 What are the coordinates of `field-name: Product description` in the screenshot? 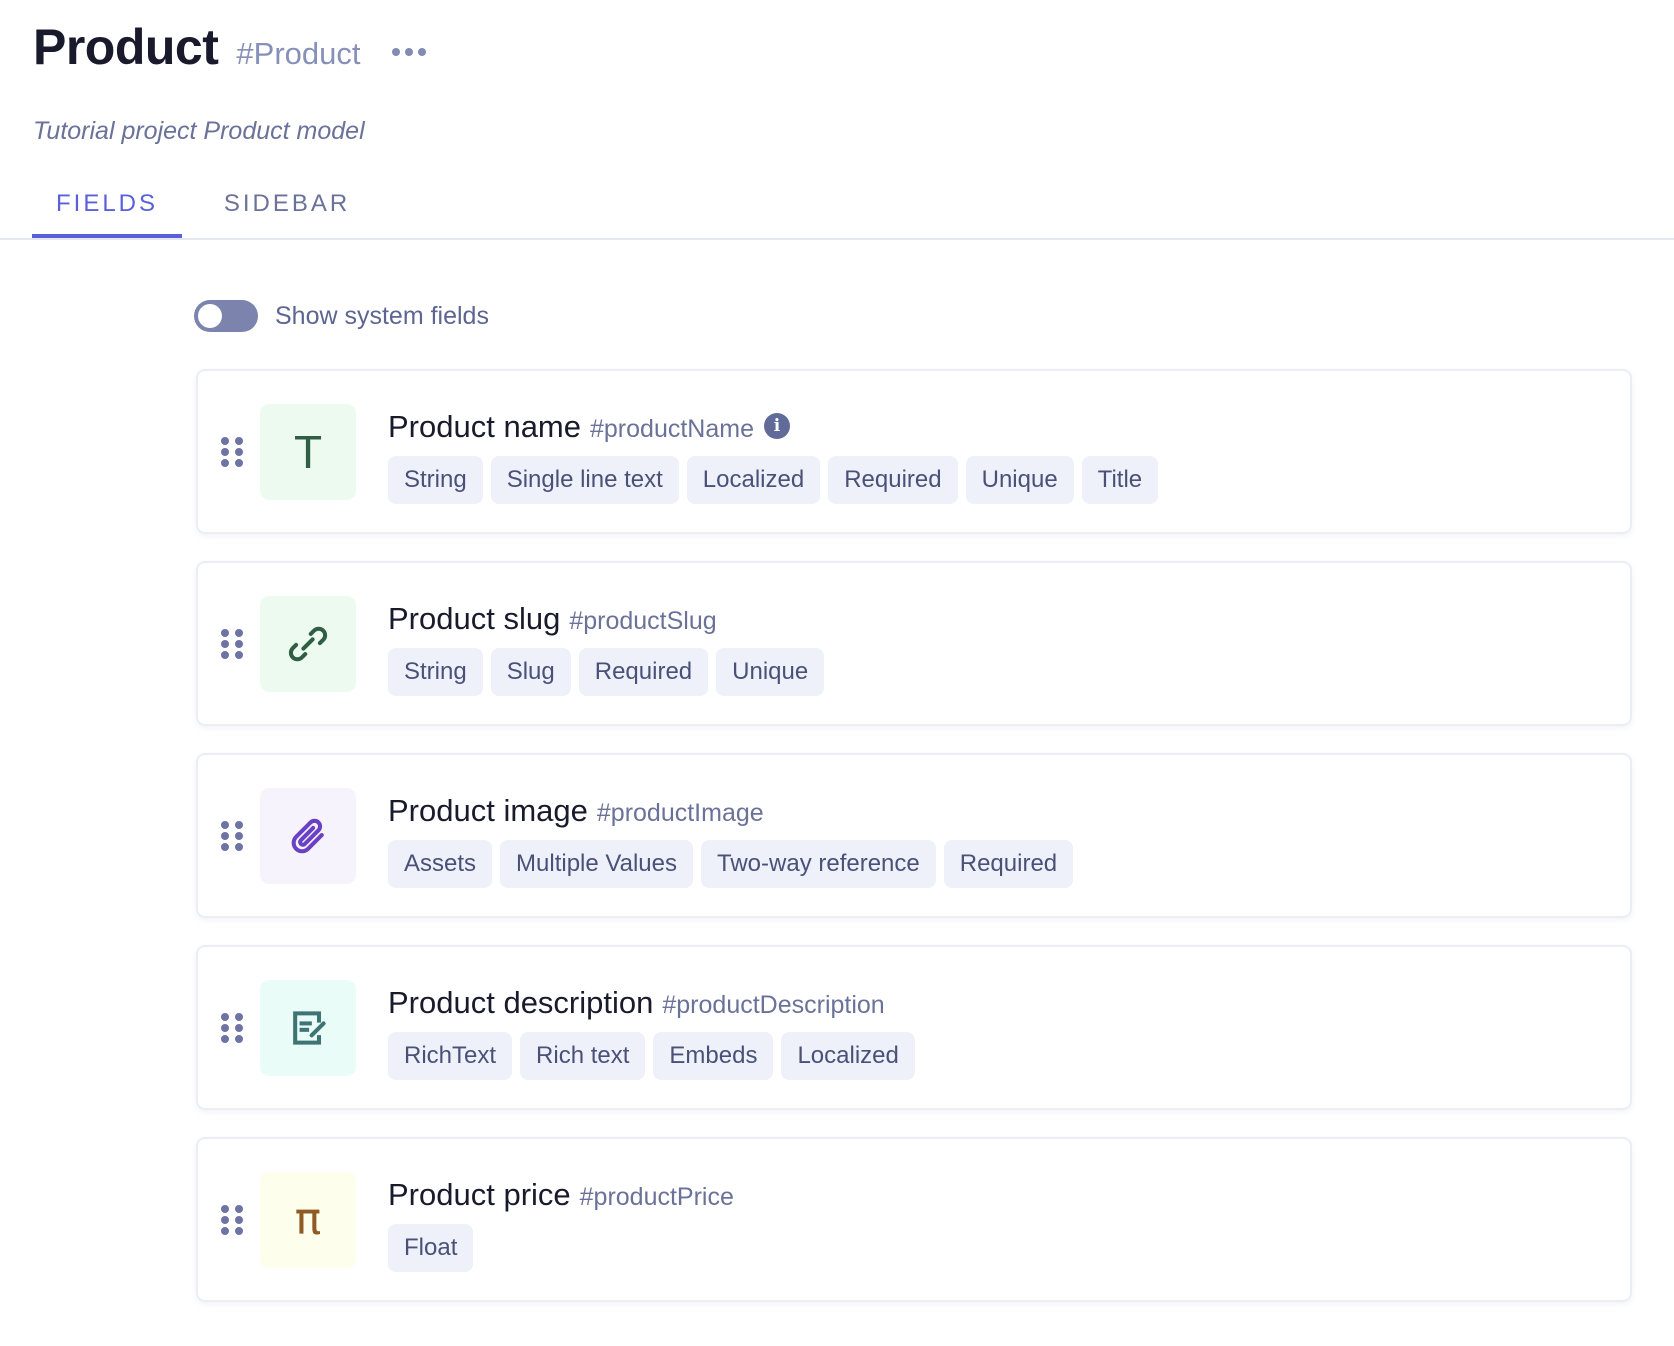 It's located at (521, 1002).